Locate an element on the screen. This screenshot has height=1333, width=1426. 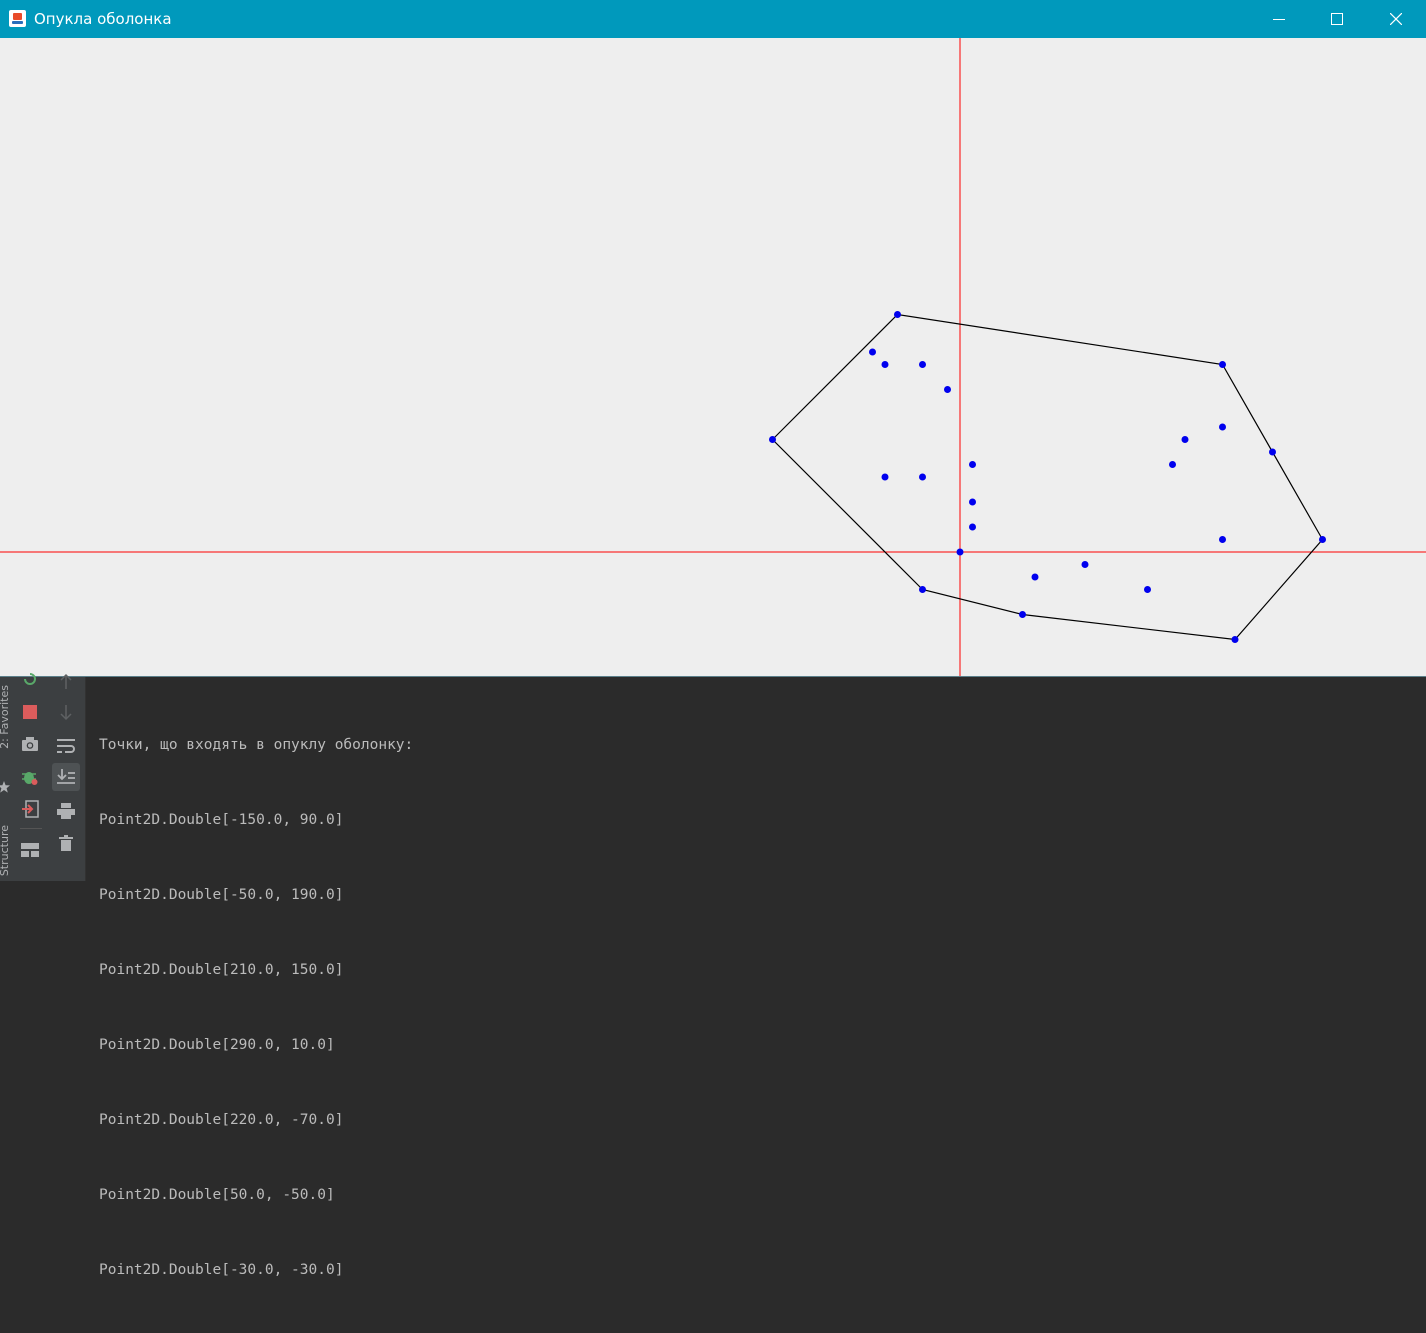
toolbar-separator is located at coordinates (31, 828).